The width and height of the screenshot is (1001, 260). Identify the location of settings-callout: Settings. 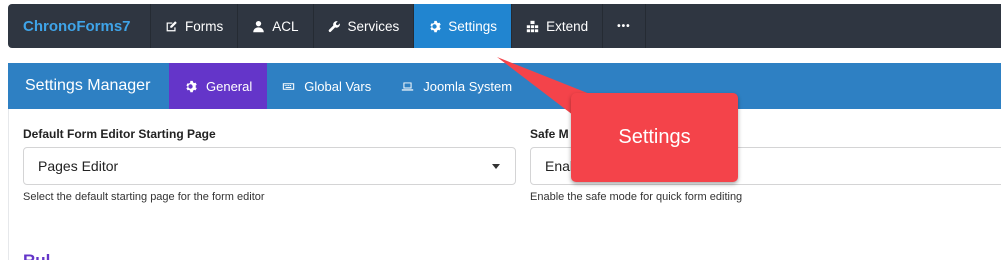
(654, 137).